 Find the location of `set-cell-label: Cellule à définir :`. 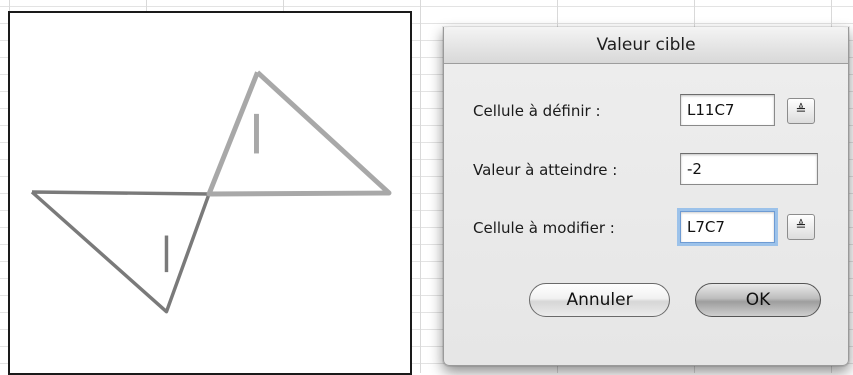

set-cell-label: Cellule à définir : is located at coordinates (537, 111).